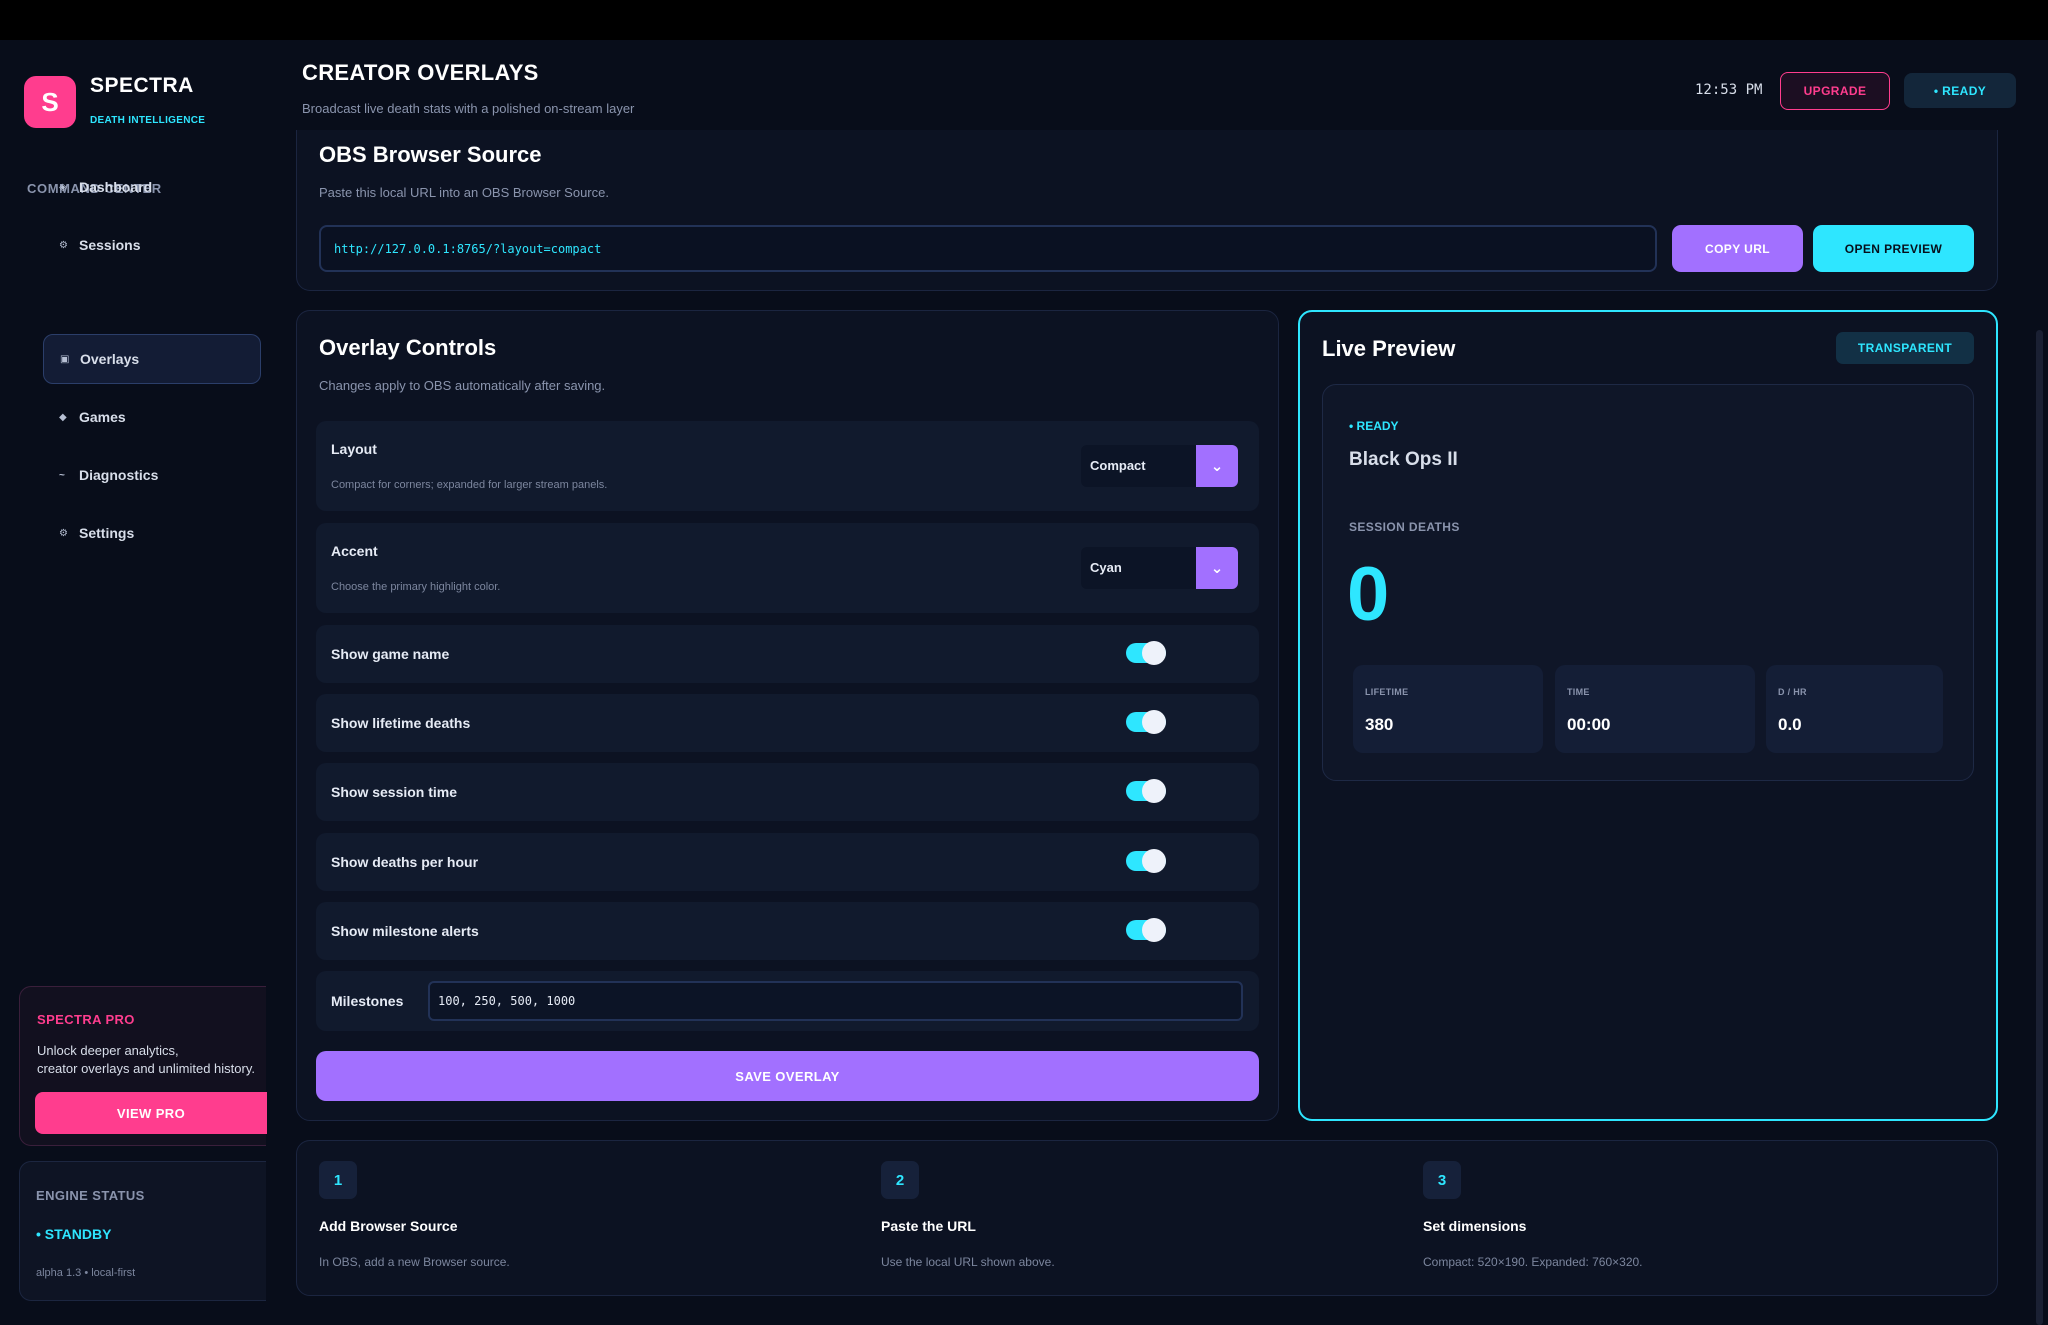 The height and width of the screenshot is (1325, 2048). I want to click on sidebar-item-diagnostics: ~ Diagnostics, so click(152, 475).